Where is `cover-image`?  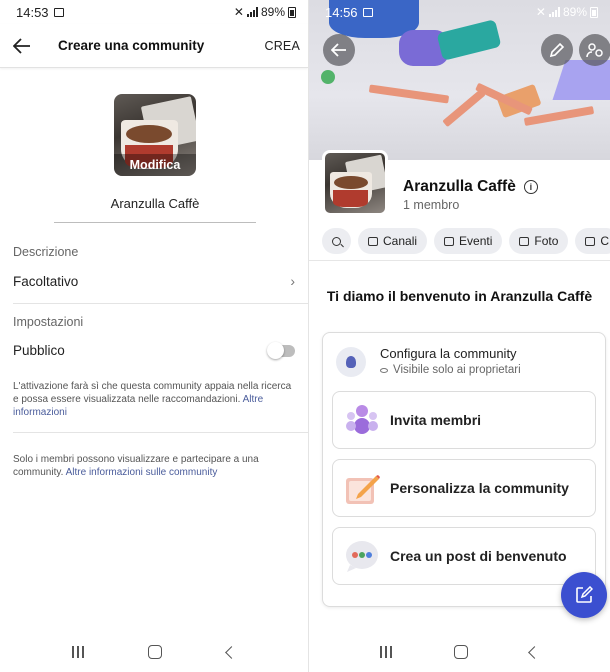
cover-image is located at coordinates (459, 80).